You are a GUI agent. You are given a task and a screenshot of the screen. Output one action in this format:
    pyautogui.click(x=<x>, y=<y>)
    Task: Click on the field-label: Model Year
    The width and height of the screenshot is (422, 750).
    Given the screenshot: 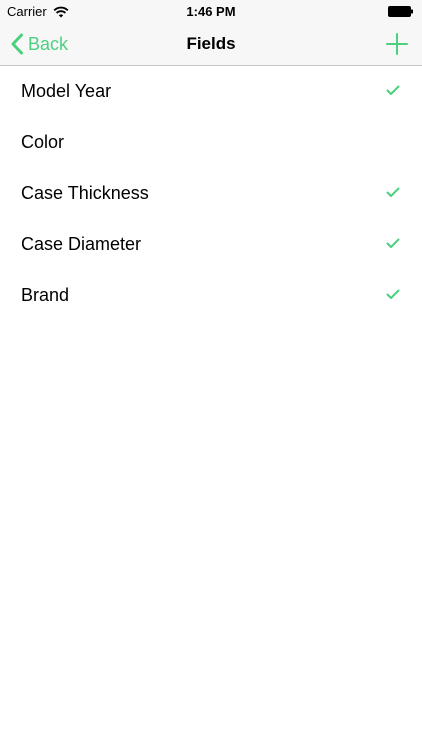 What is the action you would take?
    pyautogui.click(x=66, y=91)
    